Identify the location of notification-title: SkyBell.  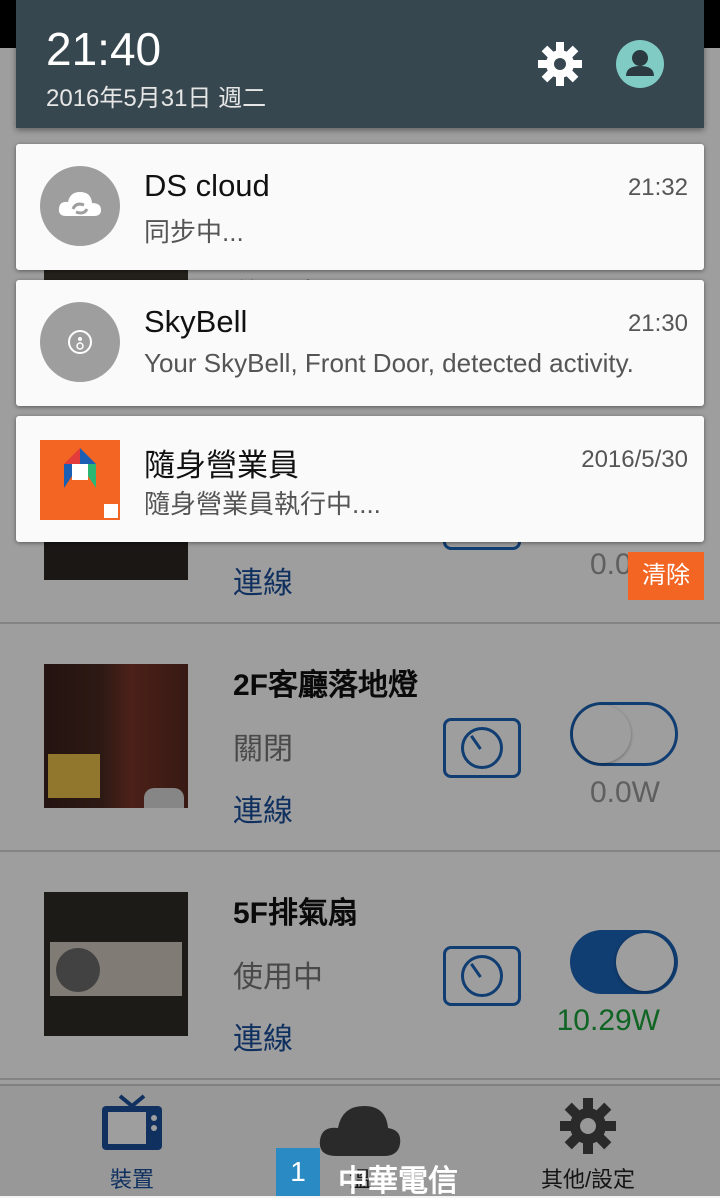
(196, 321).